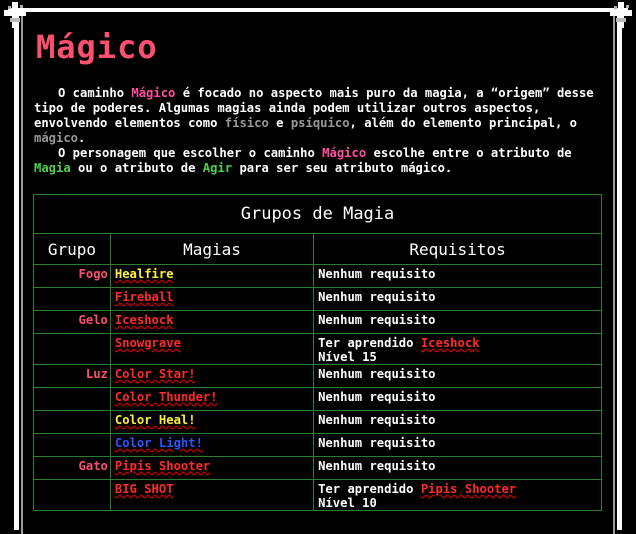 The width and height of the screenshot is (636, 534). What do you see at coordinates (212, 299) in the screenshot?
I see `spell-cell: Fireball` at bounding box center [212, 299].